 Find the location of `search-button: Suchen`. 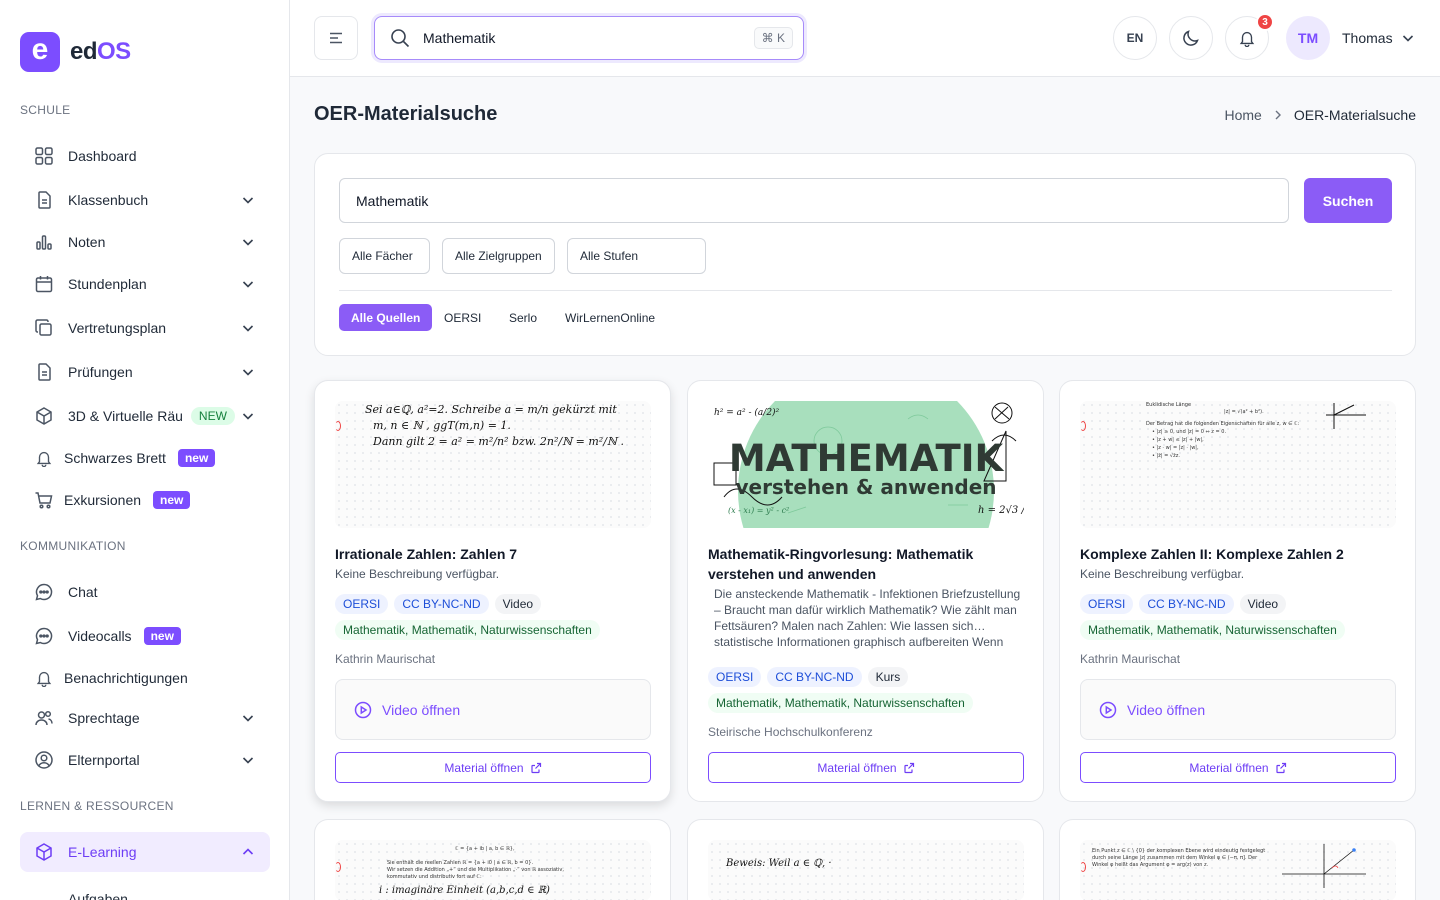

search-button: Suchen is located at coordinates (1348, 200).